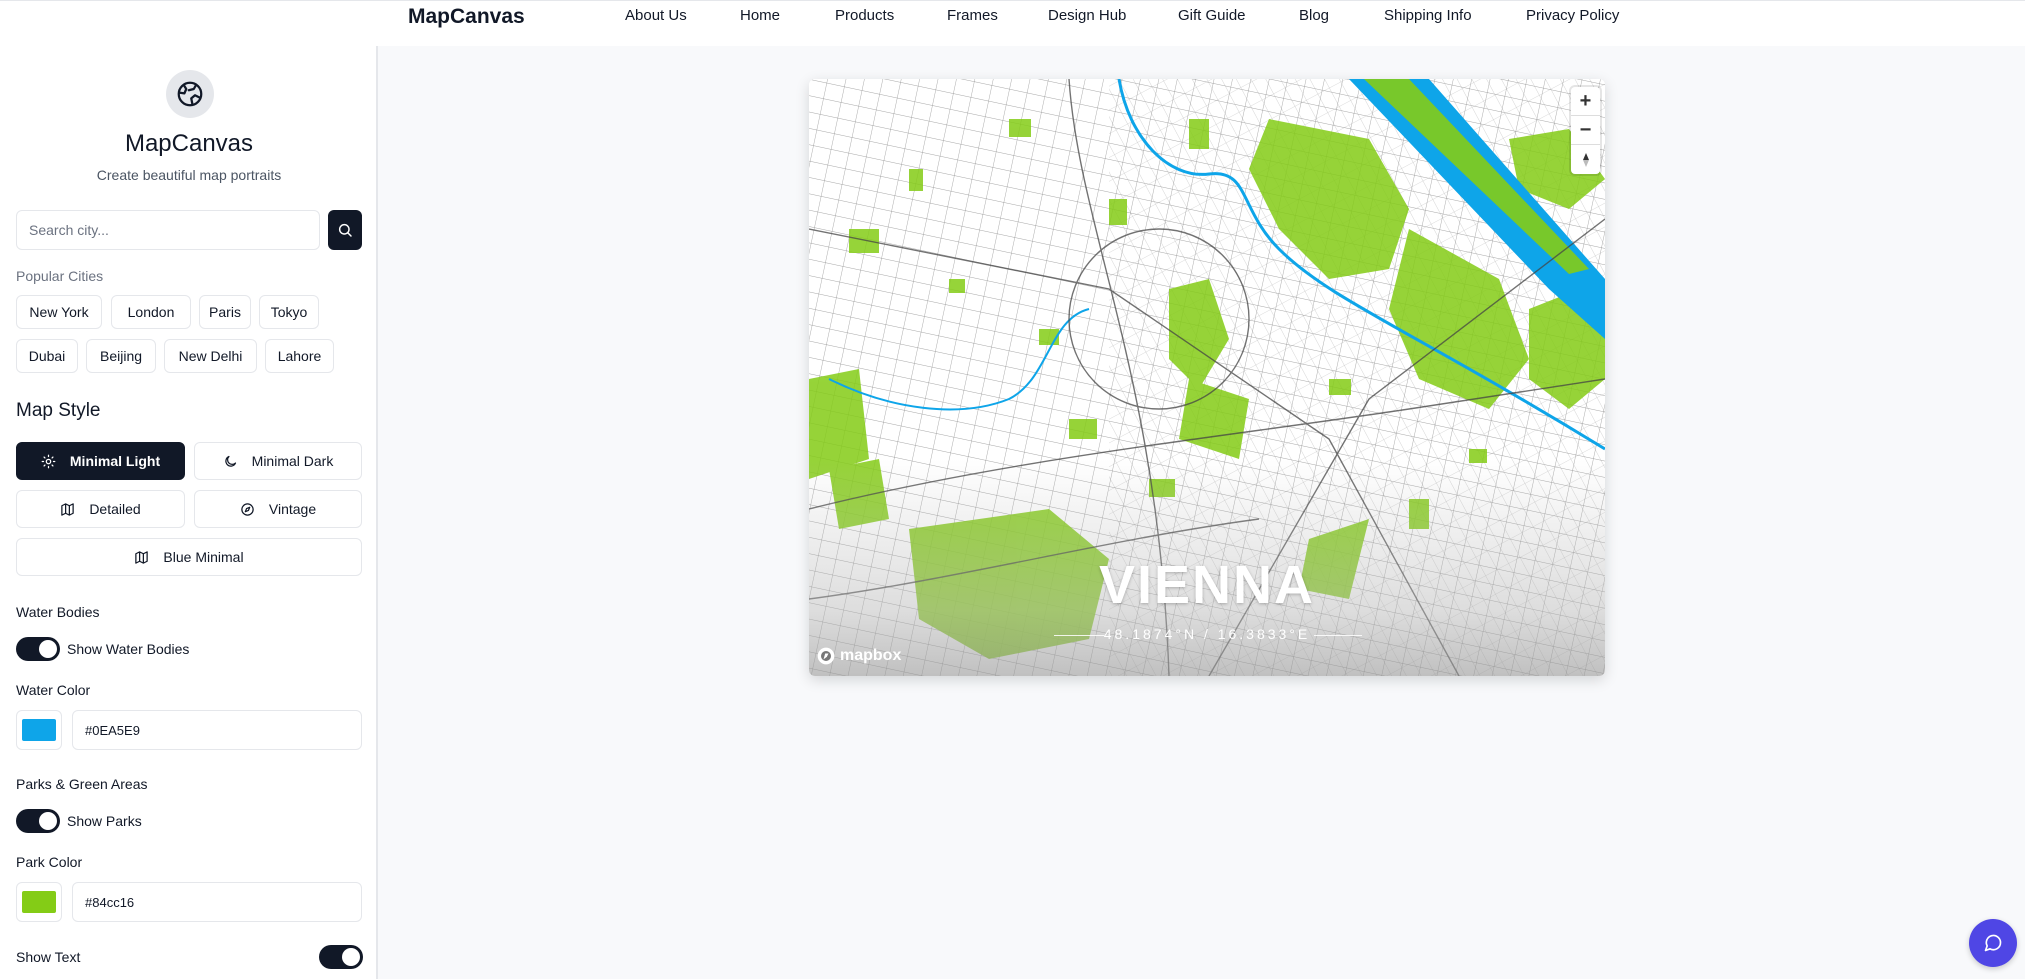 The width and height of the screenshot is (2025, 979). I want to click on style-minimal-dark-button: Minimal Dark, so click(278, 461).